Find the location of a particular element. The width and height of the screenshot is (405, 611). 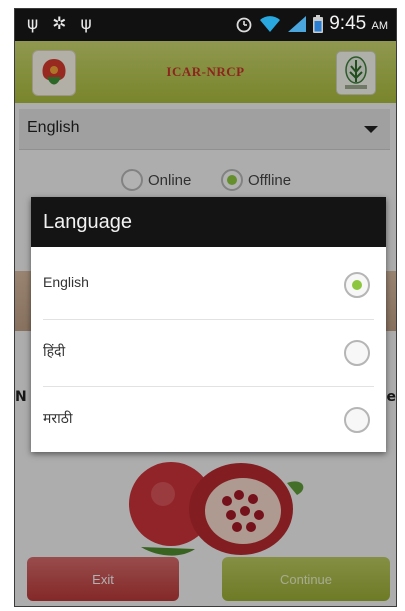

debug-icon: ✲ is located at coordinates (59, 24).